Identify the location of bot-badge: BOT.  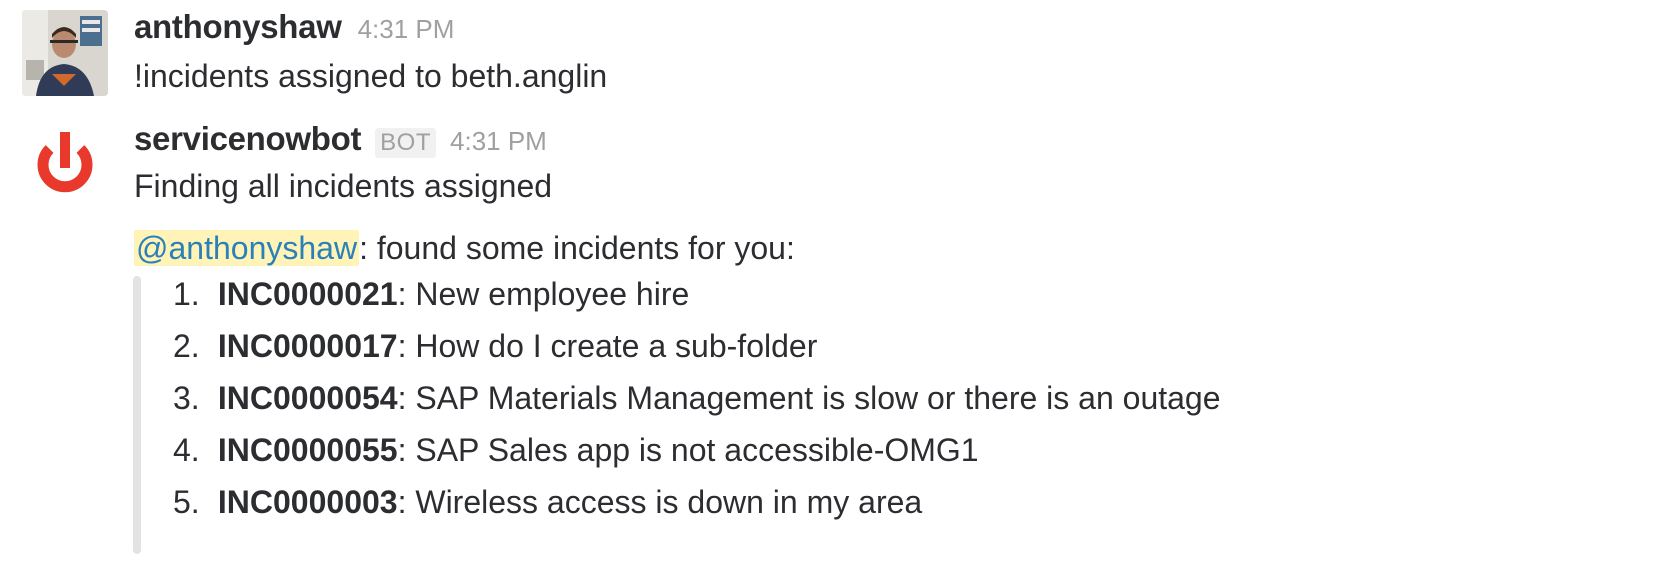
(406, 143).